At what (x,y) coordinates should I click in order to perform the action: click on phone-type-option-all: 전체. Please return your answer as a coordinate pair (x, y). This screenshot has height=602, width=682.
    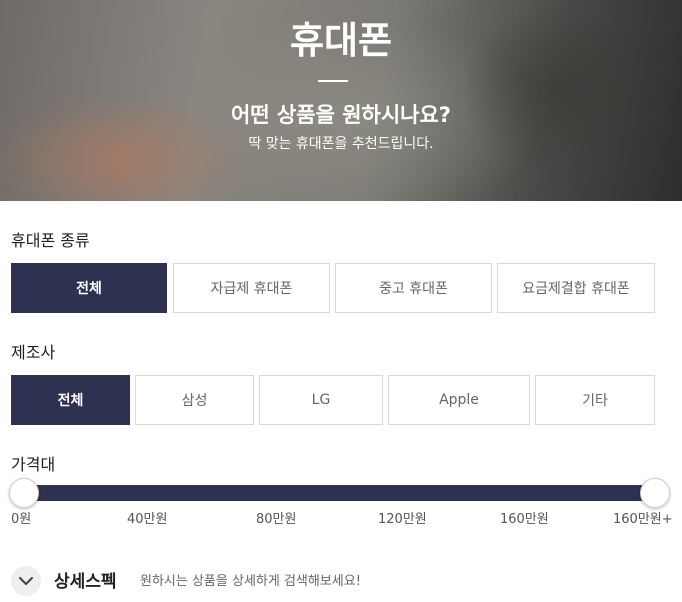
    Looking at the image, I should click on (89, 288).